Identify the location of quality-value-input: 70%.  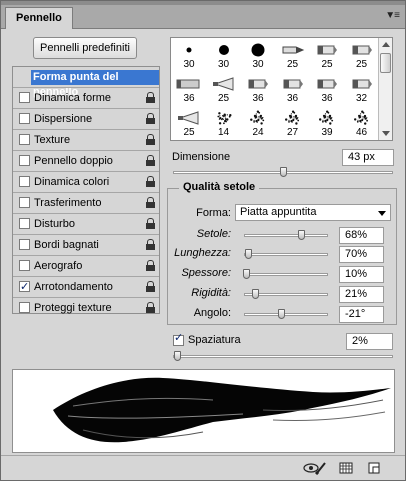
(361, 254).